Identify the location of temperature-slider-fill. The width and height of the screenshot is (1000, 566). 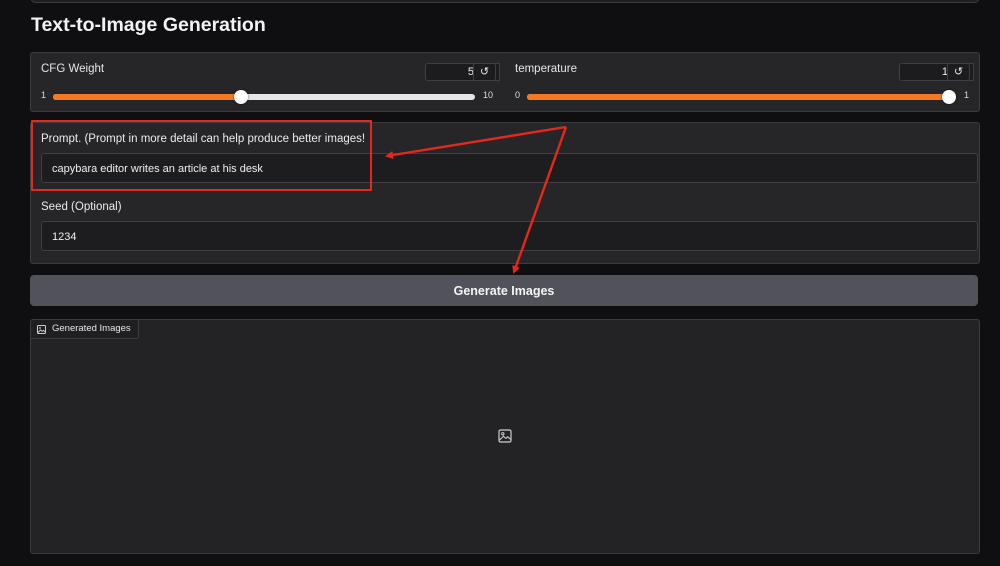
(738, 97).